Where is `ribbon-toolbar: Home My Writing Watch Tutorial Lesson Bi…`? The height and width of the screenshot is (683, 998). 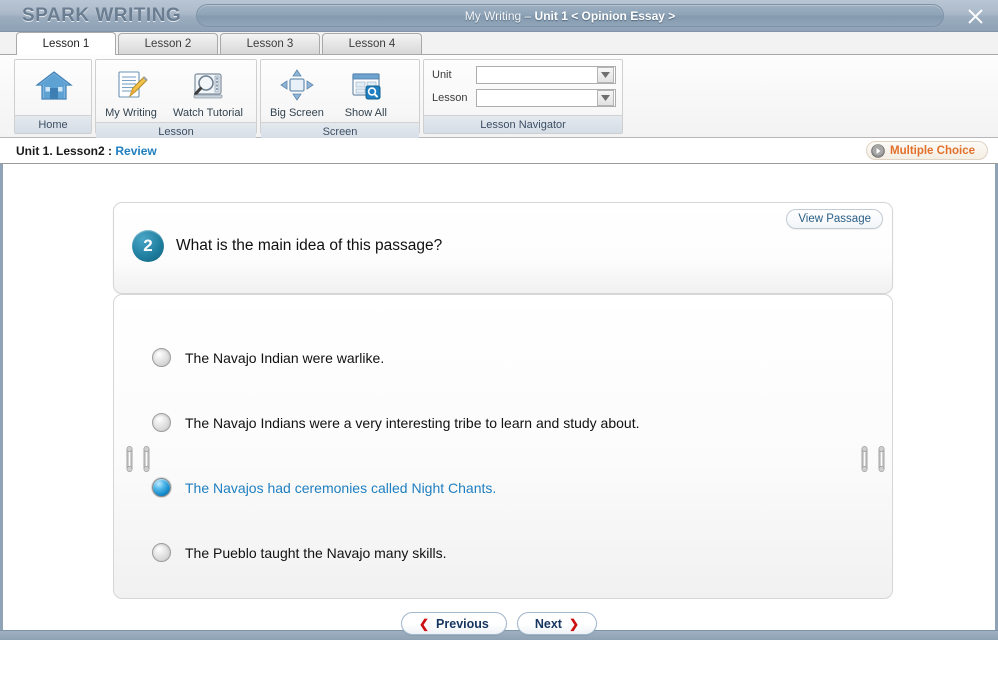 ribbon-toolbar: Home My Writing Watch Tutorial Lesson Bi… is located at coordinates (499, 97).